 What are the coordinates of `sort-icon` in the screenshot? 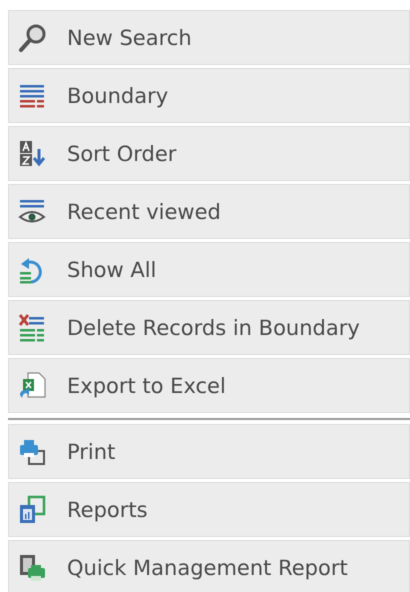 It's located at (32, 153).